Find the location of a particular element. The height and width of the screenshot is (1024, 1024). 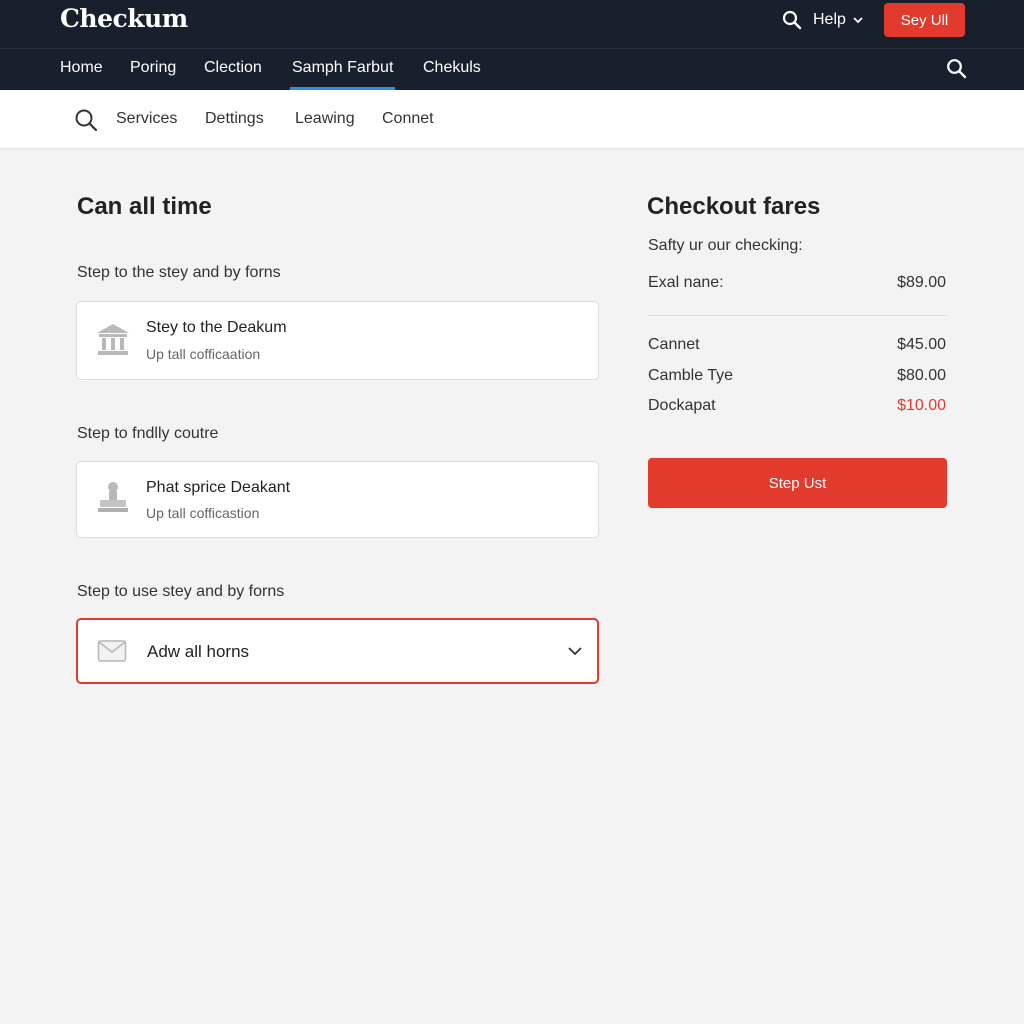

nav-search-icon is located at coordinates (956, 68).